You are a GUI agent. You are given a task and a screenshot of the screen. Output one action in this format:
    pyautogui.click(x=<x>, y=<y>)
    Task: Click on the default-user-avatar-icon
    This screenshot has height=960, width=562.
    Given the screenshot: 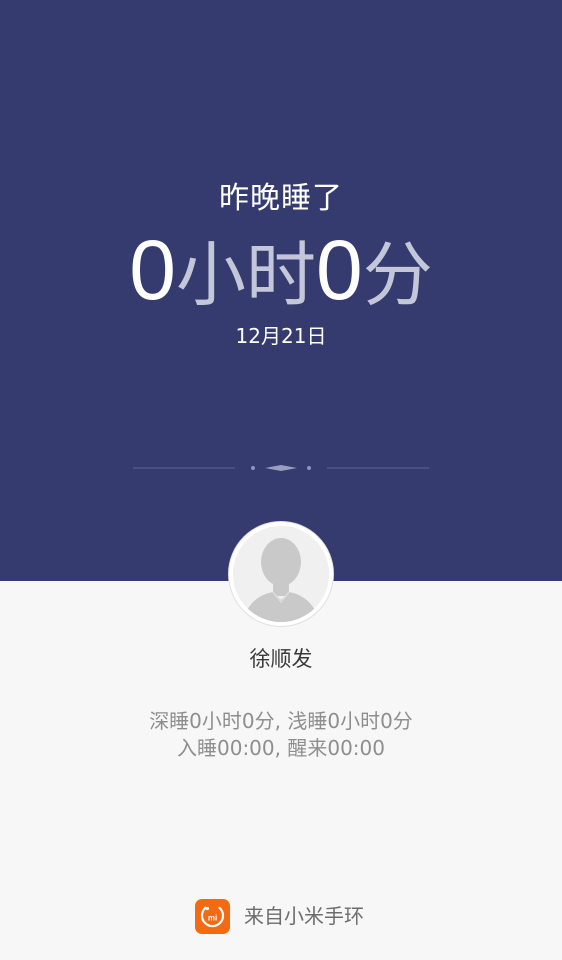 What is the action you would take?
    pyautogui.click(x=281, y=574)
    